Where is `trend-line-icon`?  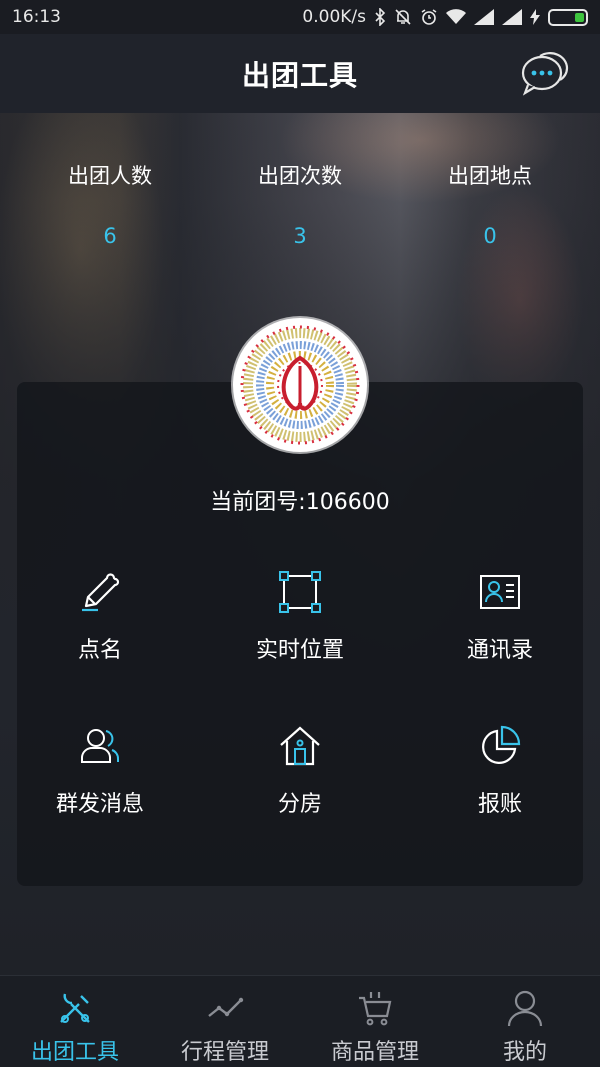
trend-line-icon is located at coordinates (226, 1007).